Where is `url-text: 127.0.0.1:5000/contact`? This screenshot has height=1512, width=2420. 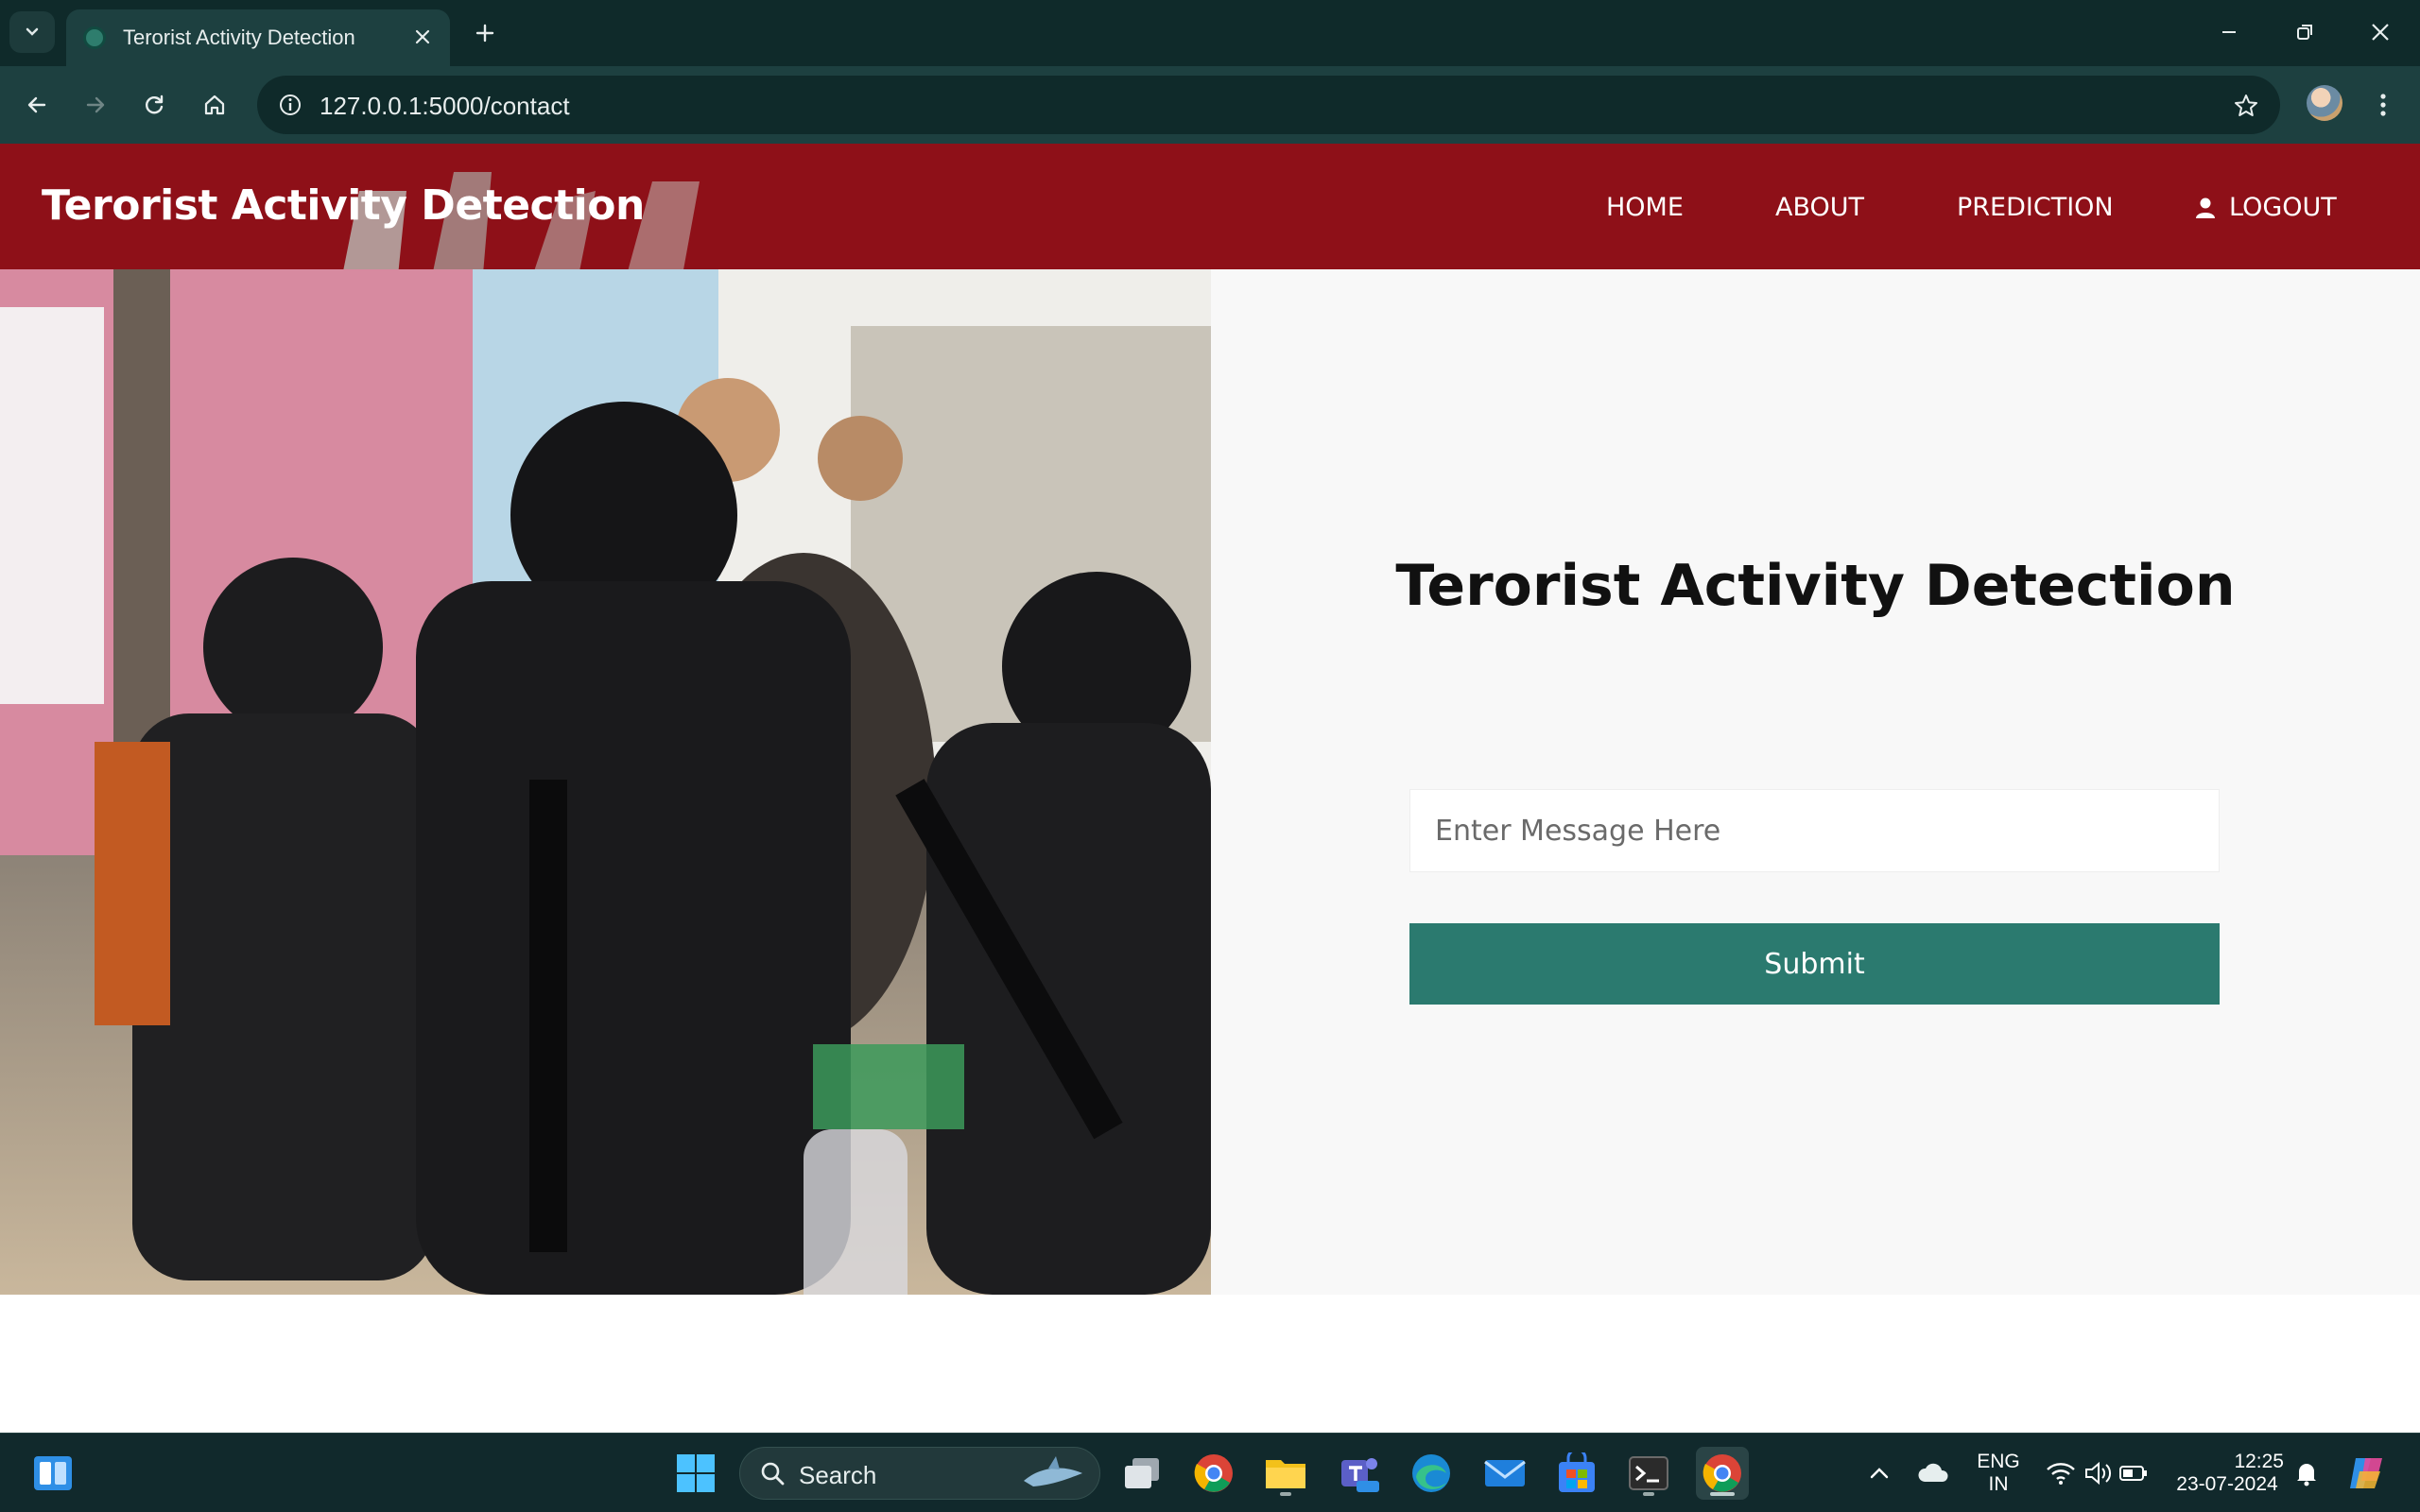
url-text: 127.0.0.1:5000/contact is located at coordinates (445, 106).